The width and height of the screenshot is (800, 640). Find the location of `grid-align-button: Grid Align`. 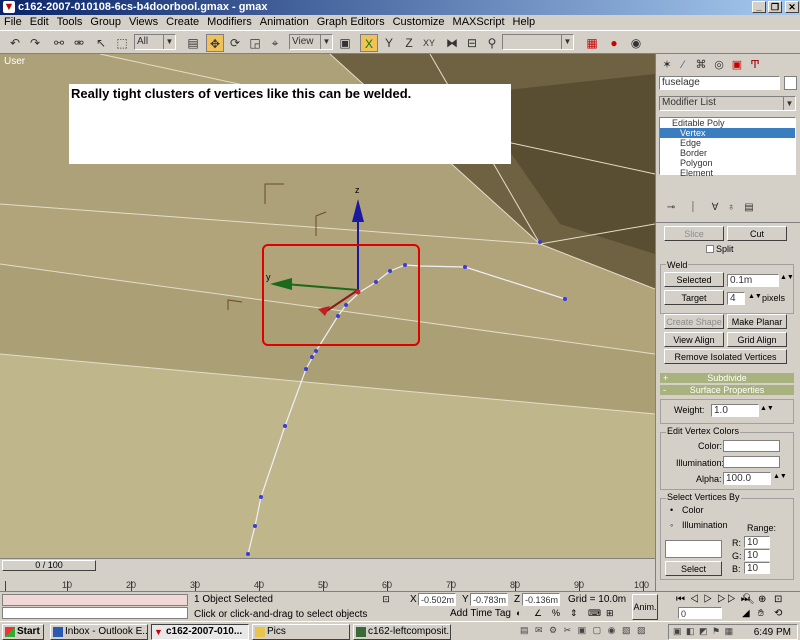

grid-align-button: Grid Align is located at coordinates (757, 339).